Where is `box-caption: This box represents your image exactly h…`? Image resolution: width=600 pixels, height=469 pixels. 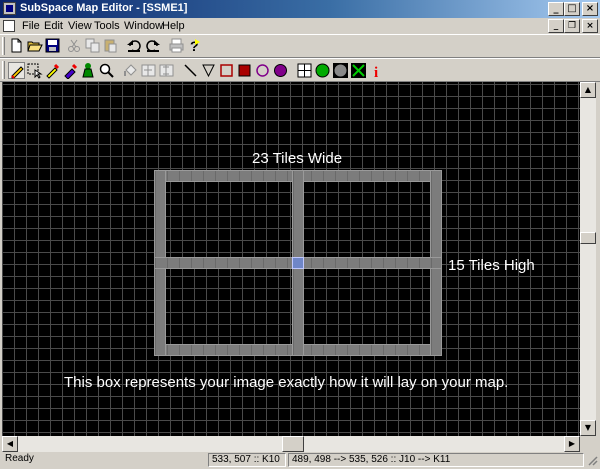
box-caption: This box represents your image exactly h… is located at coordinates (286, 382).